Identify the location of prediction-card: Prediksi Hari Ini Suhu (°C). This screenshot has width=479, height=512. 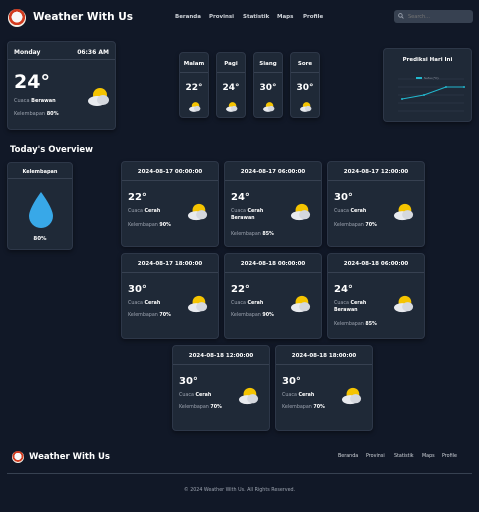
(427, 85).